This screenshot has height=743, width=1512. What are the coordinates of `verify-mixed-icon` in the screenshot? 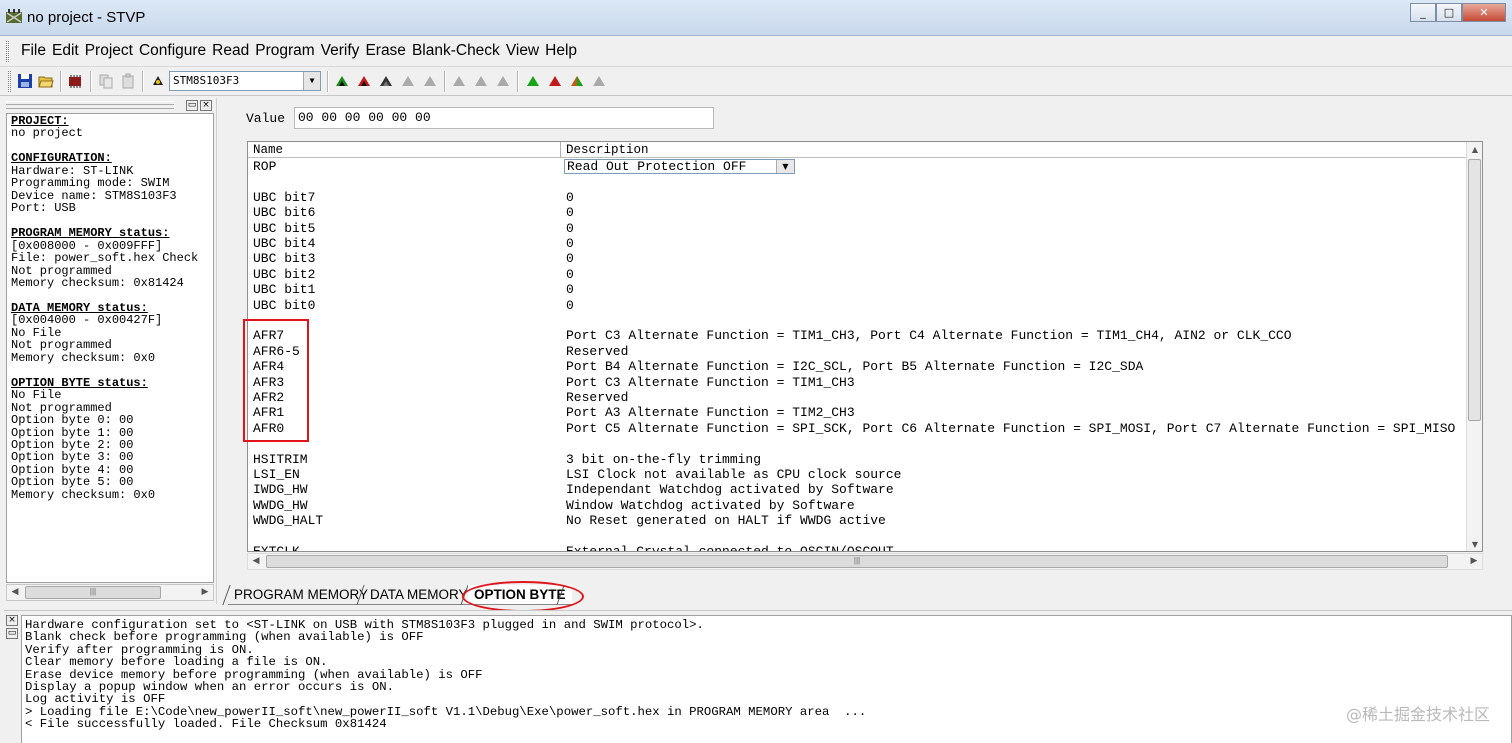 It's located at (577, 81).